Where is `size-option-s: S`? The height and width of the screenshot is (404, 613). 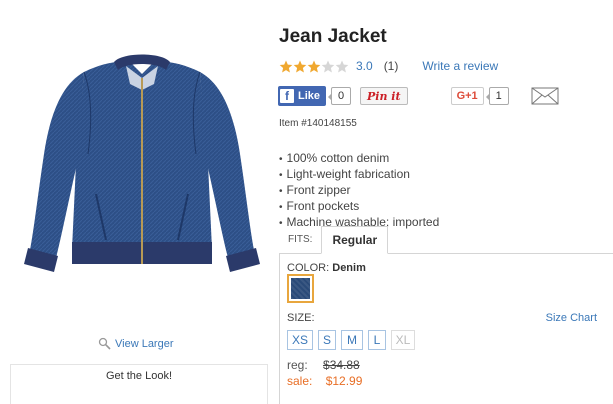
size-option-s: S is located at coordinates (327, 340).